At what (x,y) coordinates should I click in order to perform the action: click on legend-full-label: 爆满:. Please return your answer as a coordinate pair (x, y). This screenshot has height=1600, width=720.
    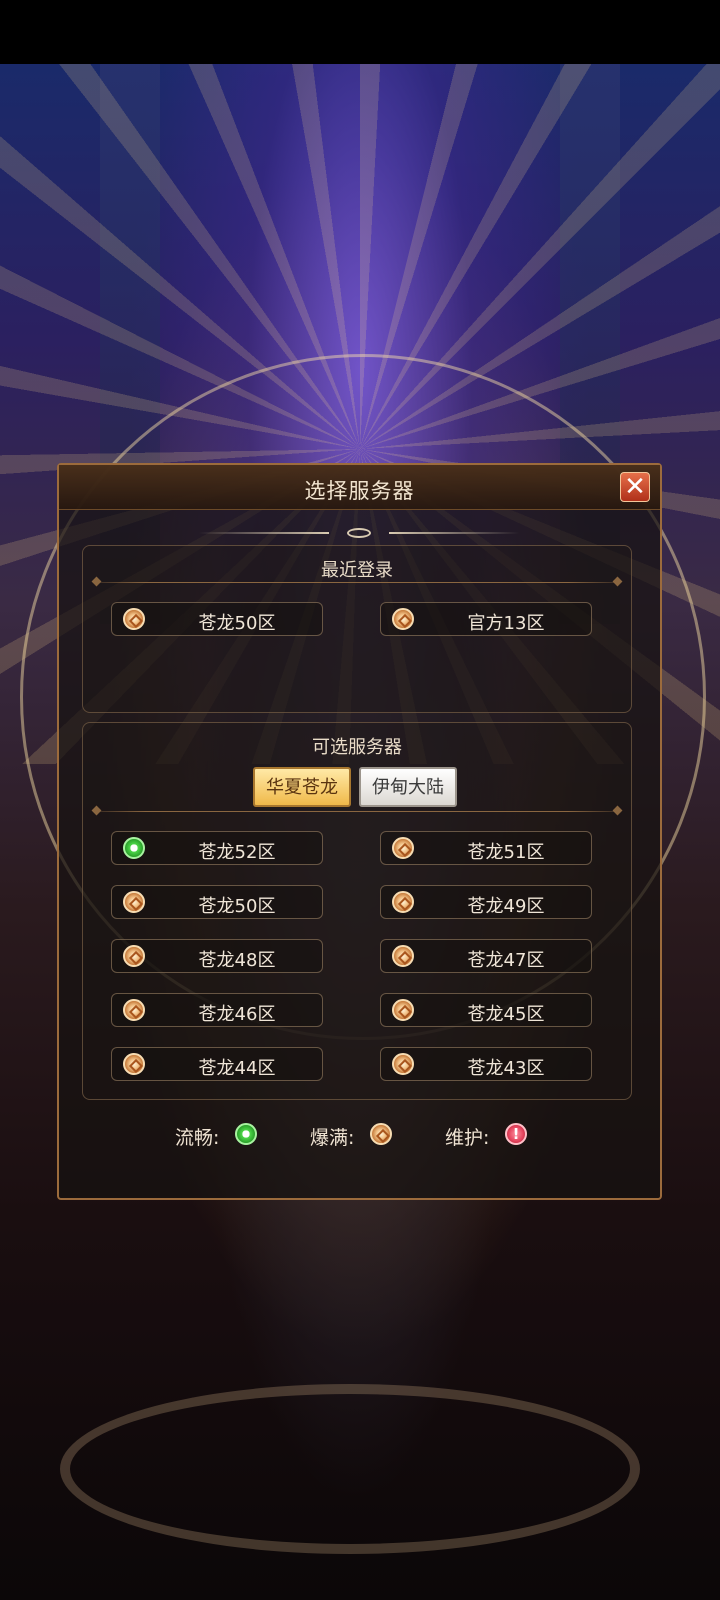
    Looking at the image, I should click on (332, 1138).